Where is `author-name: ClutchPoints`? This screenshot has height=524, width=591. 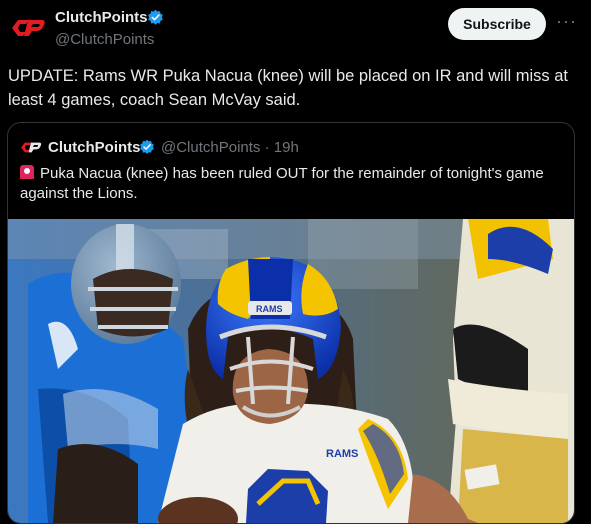
author-name: ClutchPoints is located at coordinates (101, 17).